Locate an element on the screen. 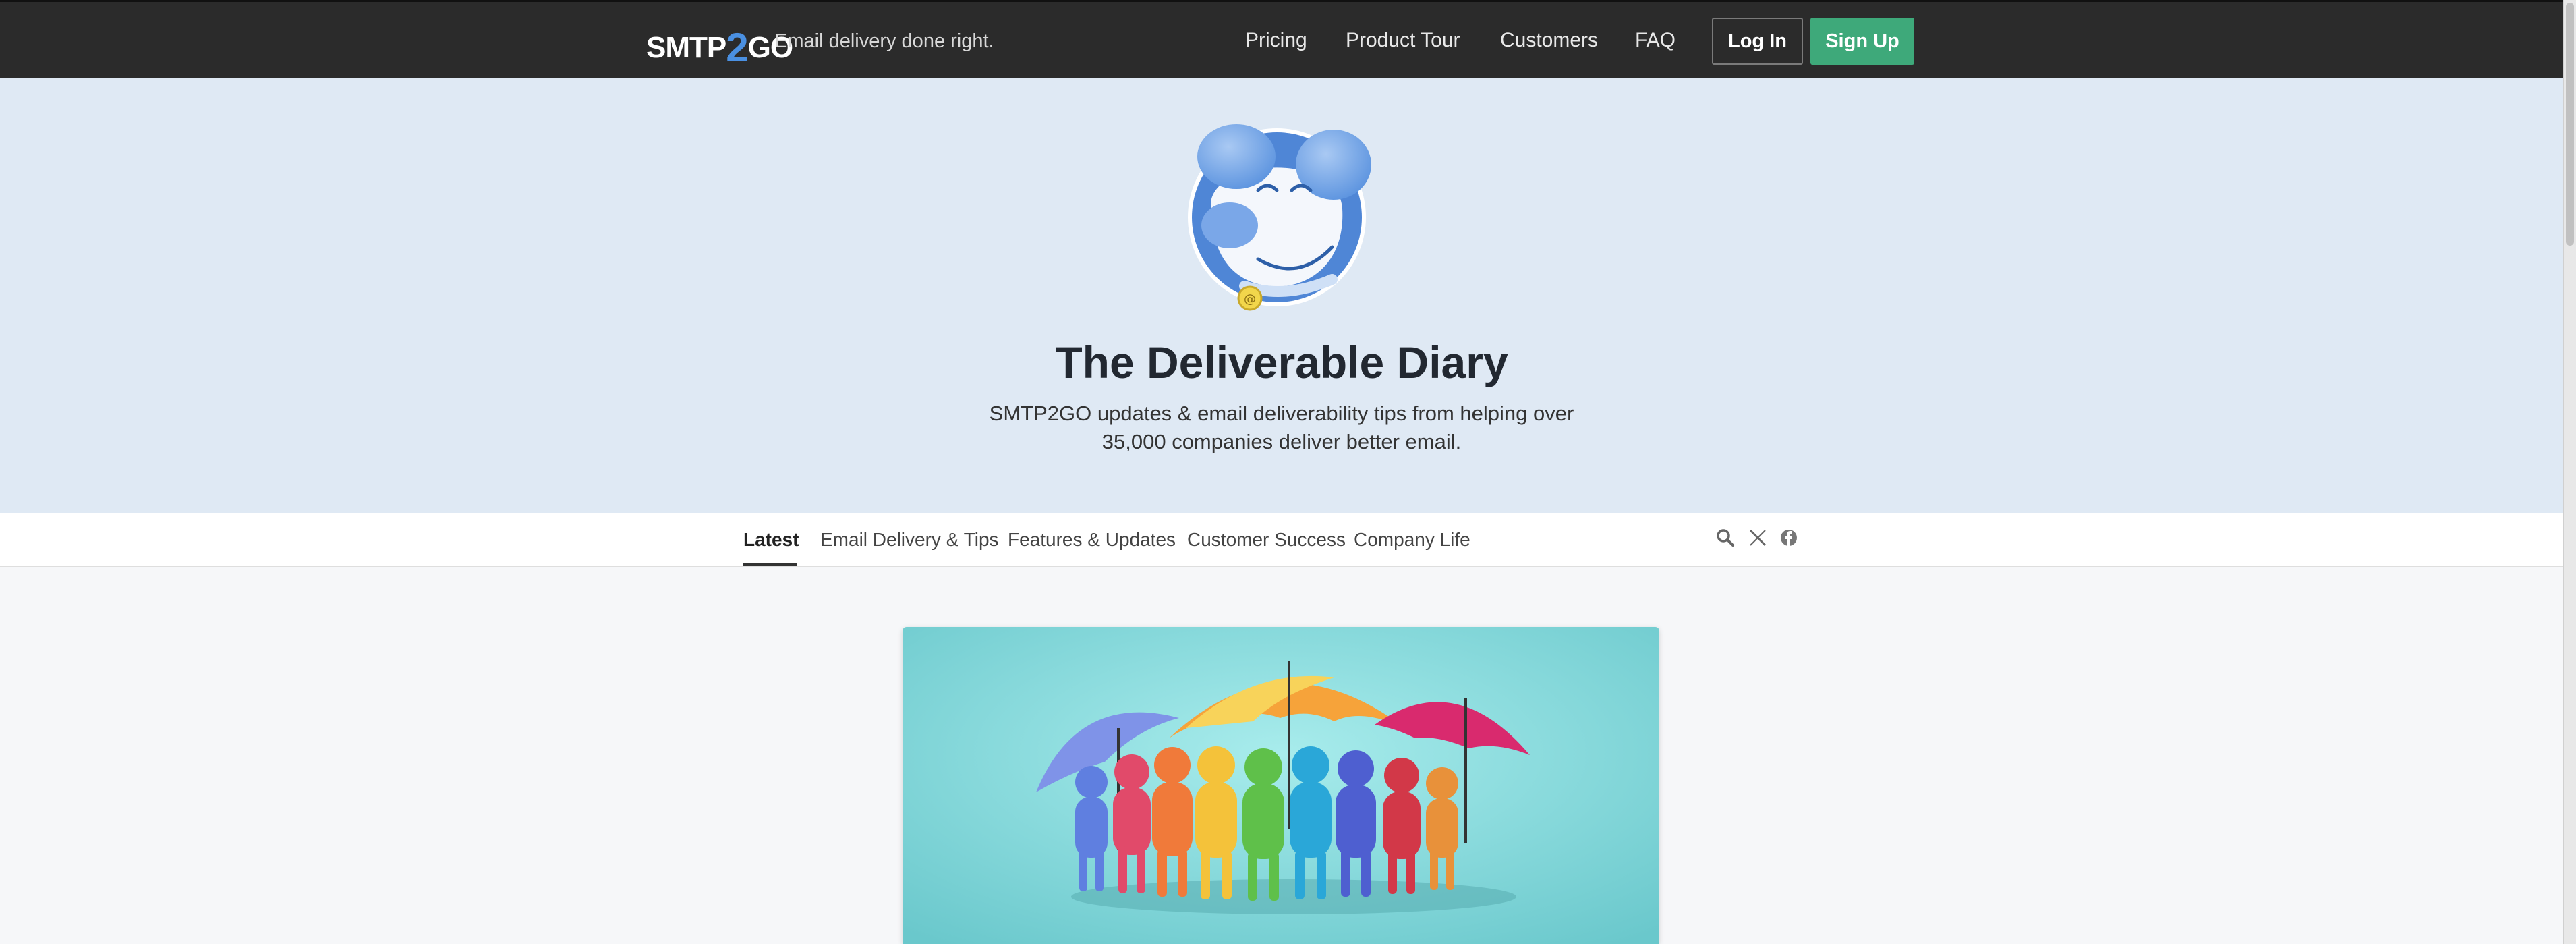  signup-button: Sign Up is located at coordinates (1862, 41).